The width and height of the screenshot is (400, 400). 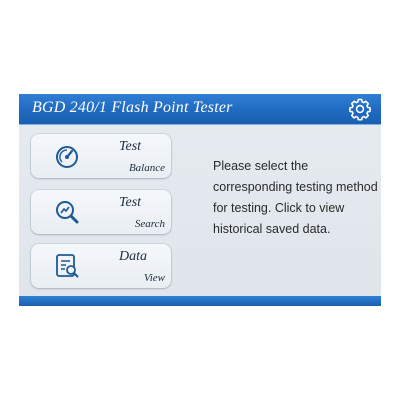 I want to click on title-bar: BGD 240/1 Flash Point Tester, so click(x=200, y=109).